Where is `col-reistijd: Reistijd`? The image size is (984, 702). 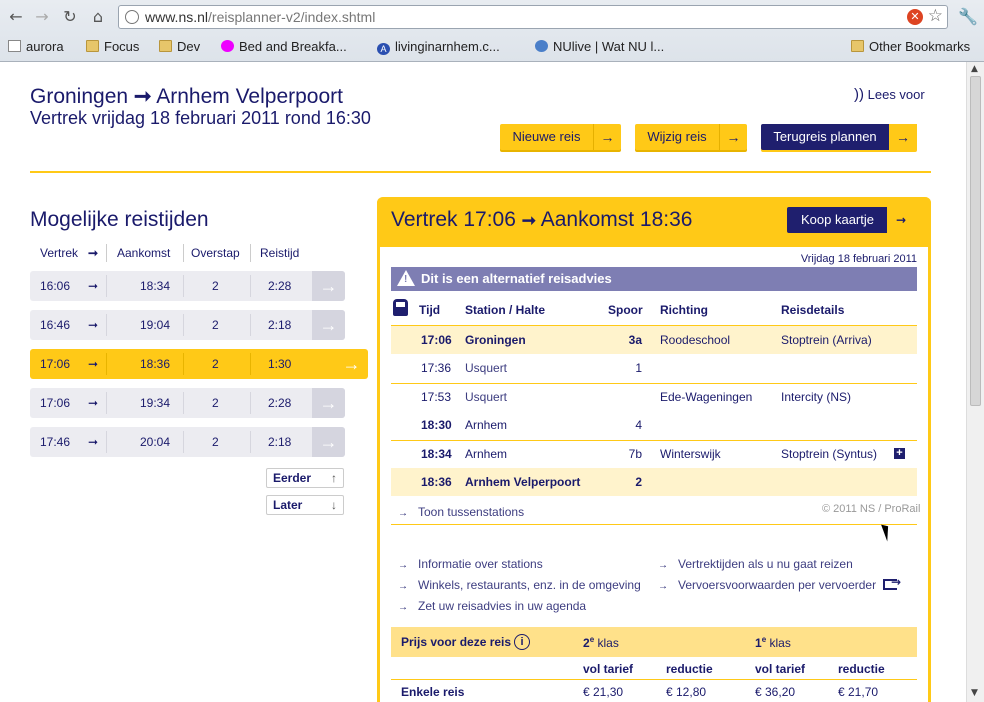 col-reistijd: Reistijd is located at coordinates (280, 253).